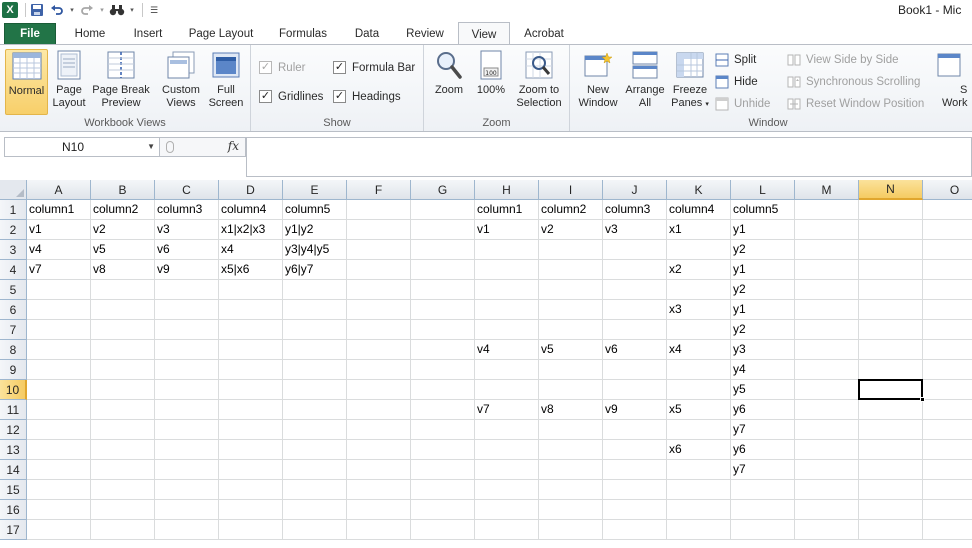 This screenshot has width=972, height=548. I want to click on column-header-i: I, so click(571, 190).